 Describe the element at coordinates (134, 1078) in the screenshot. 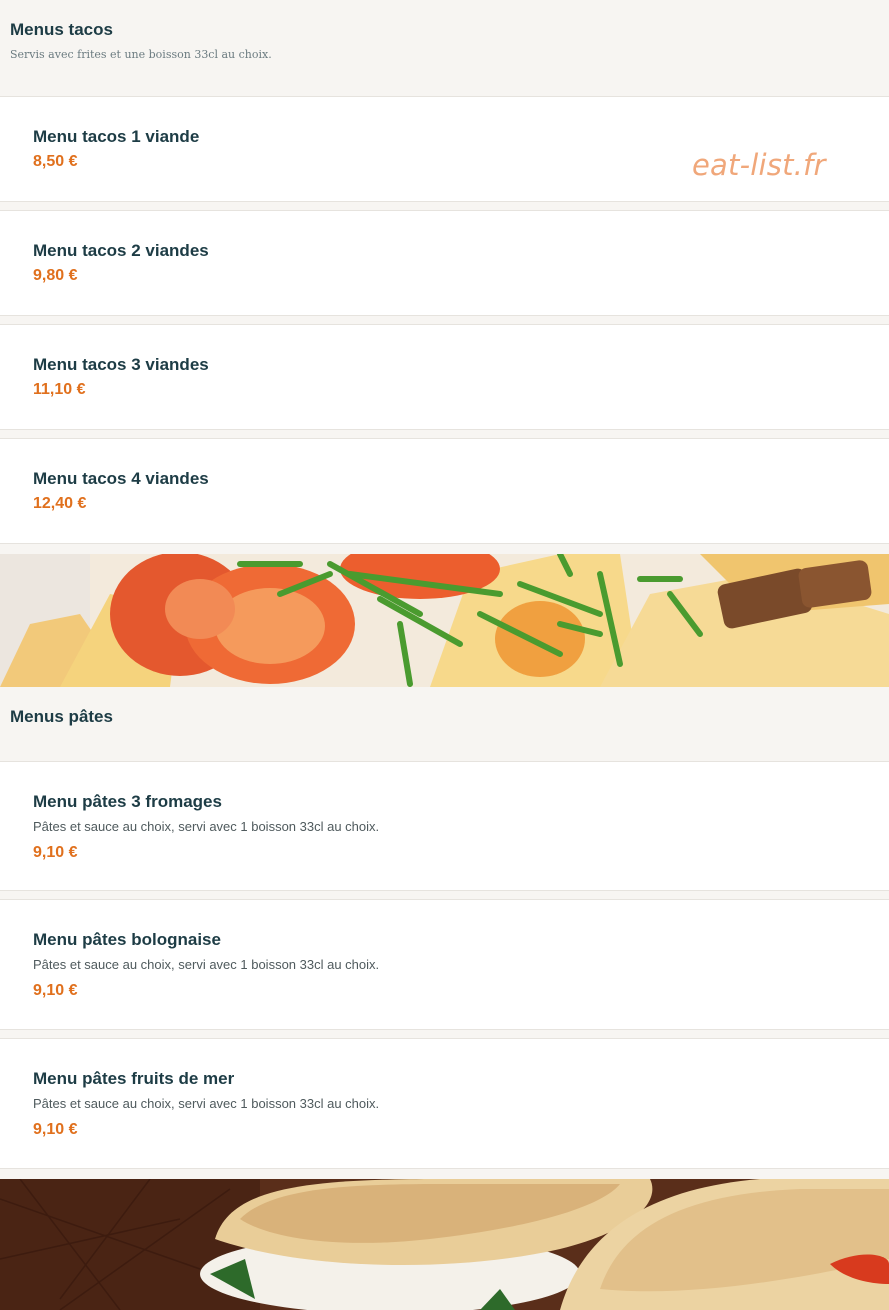

I see `item-name: Menu pâtes fruits de mer` at that location.